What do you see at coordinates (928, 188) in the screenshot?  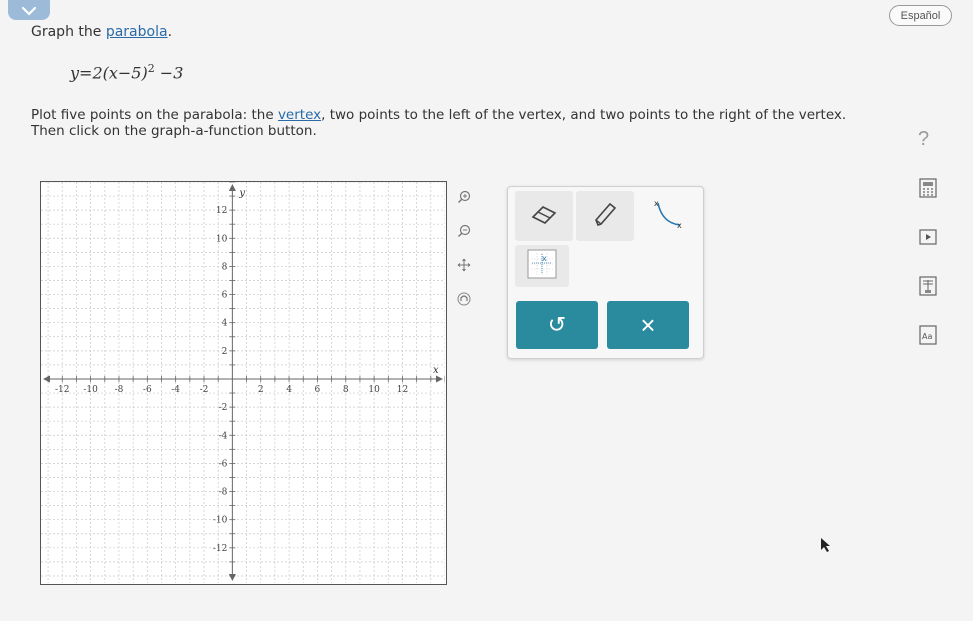 I see `calculator-icon` at bounding box center [928, 188].